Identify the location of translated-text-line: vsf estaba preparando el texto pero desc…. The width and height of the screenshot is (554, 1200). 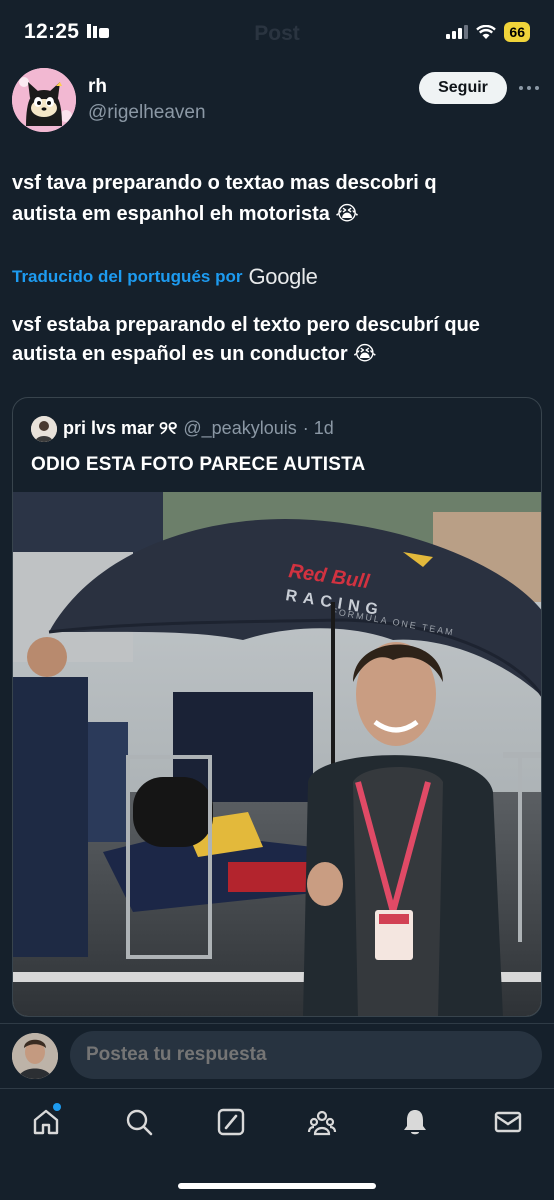
(246, 325).